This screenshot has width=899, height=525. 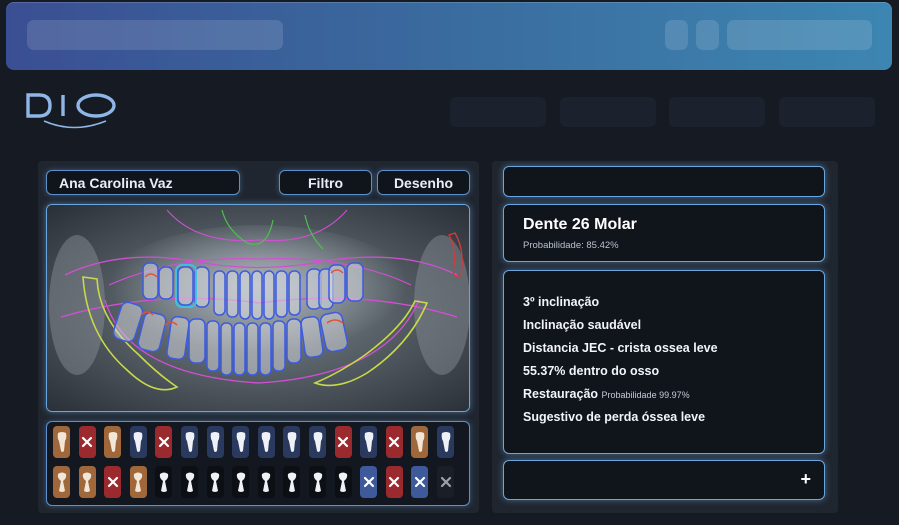 I want to click on patient-name-field: Ana Carolina Vaz, so click(x=143, y=182).